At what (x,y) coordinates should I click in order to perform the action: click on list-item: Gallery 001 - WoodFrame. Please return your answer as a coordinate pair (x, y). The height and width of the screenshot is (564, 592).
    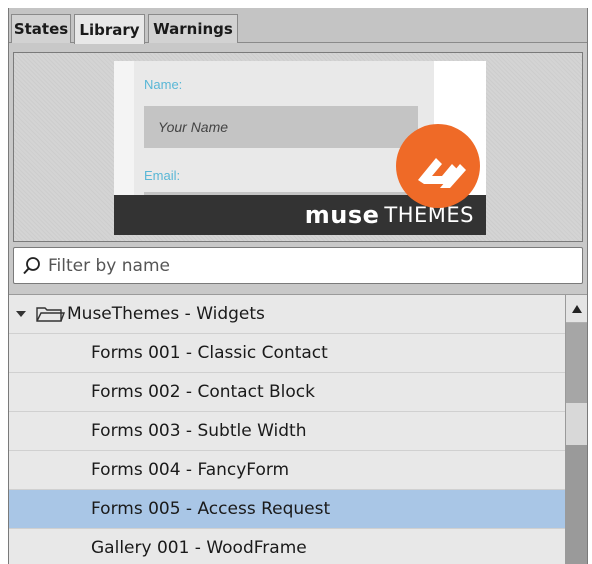
    Looking at the image, I should click on (287, 546).